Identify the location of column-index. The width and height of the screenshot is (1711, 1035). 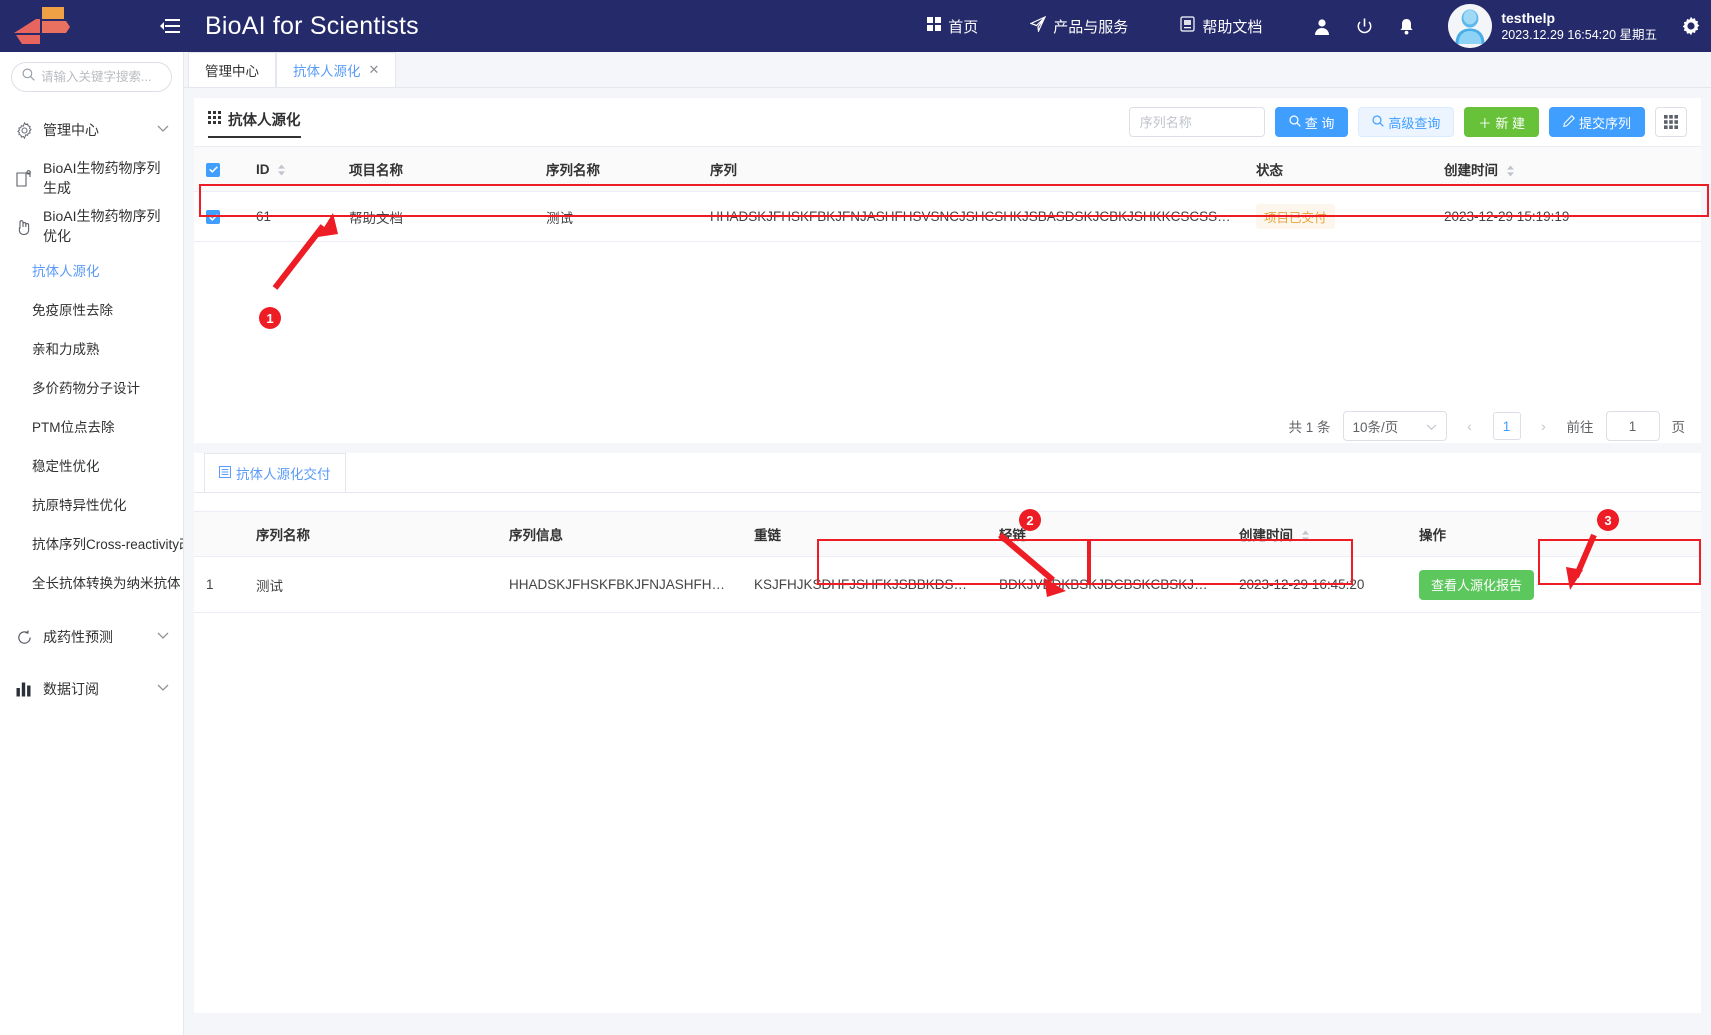
(219, 534).